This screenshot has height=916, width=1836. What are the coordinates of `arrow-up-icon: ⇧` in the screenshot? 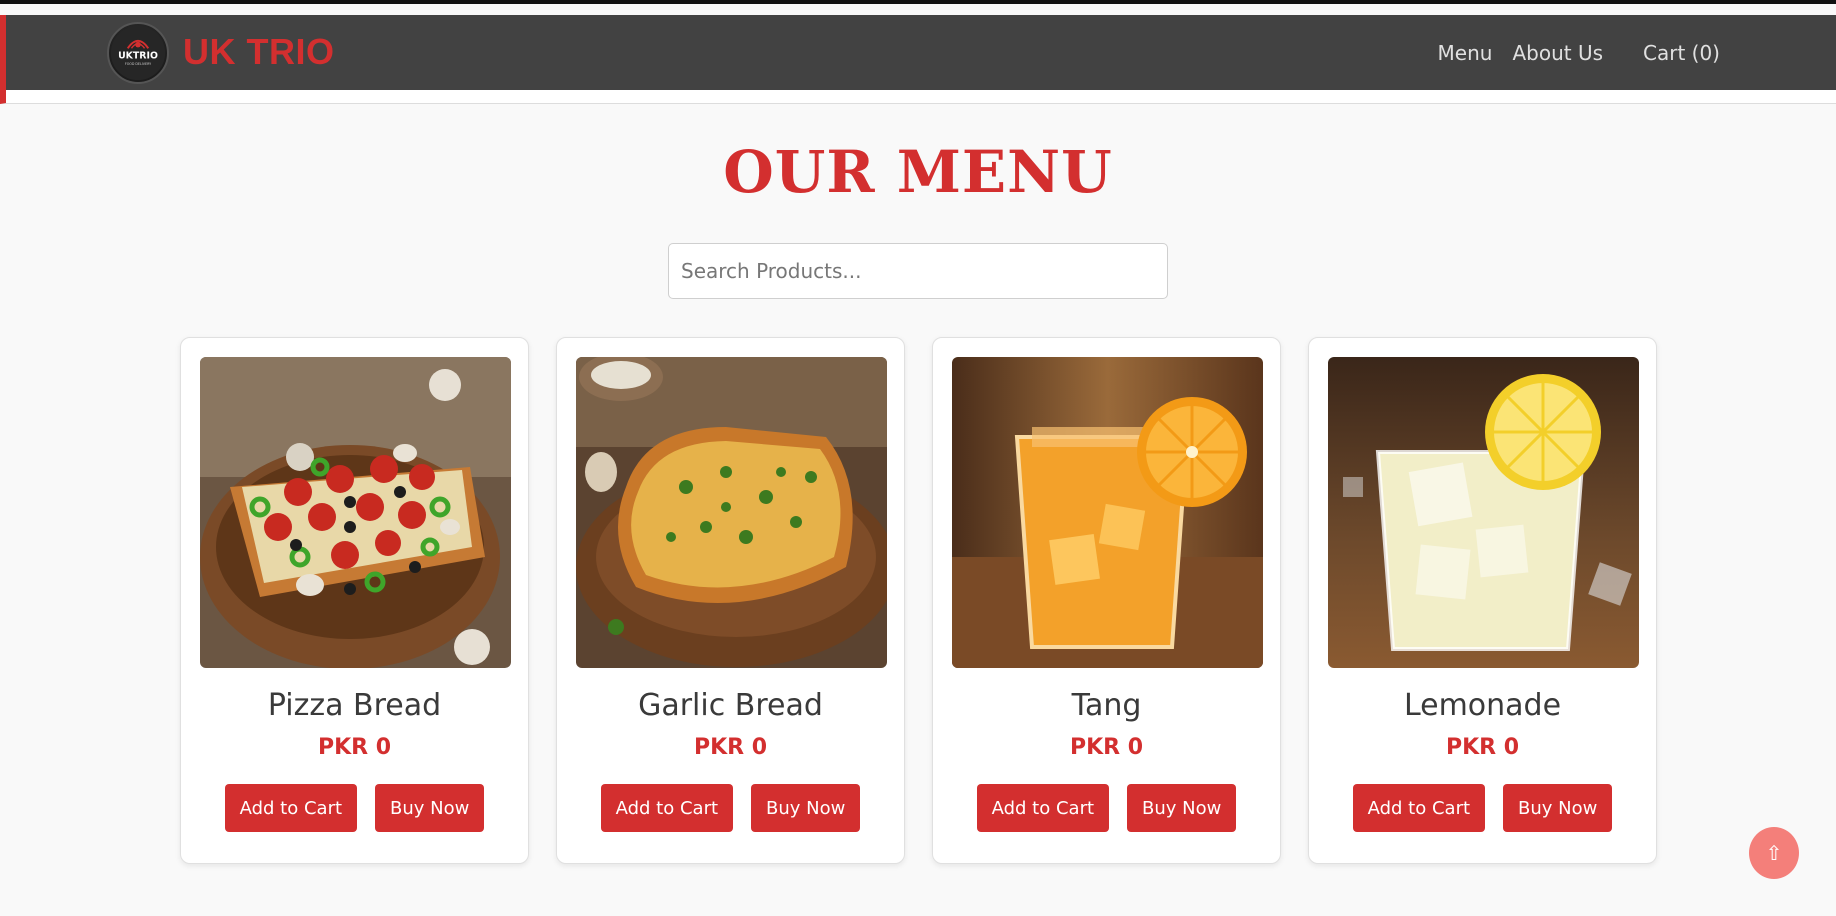 It's located at (1774, 853).